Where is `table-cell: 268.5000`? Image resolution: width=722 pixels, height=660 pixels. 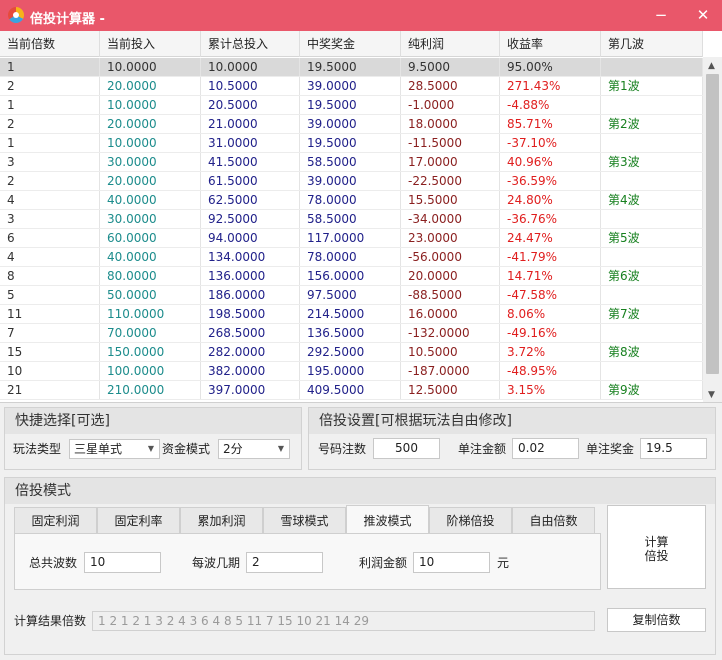
table-cell: 268.5000 is located at coordinates (250, 333).